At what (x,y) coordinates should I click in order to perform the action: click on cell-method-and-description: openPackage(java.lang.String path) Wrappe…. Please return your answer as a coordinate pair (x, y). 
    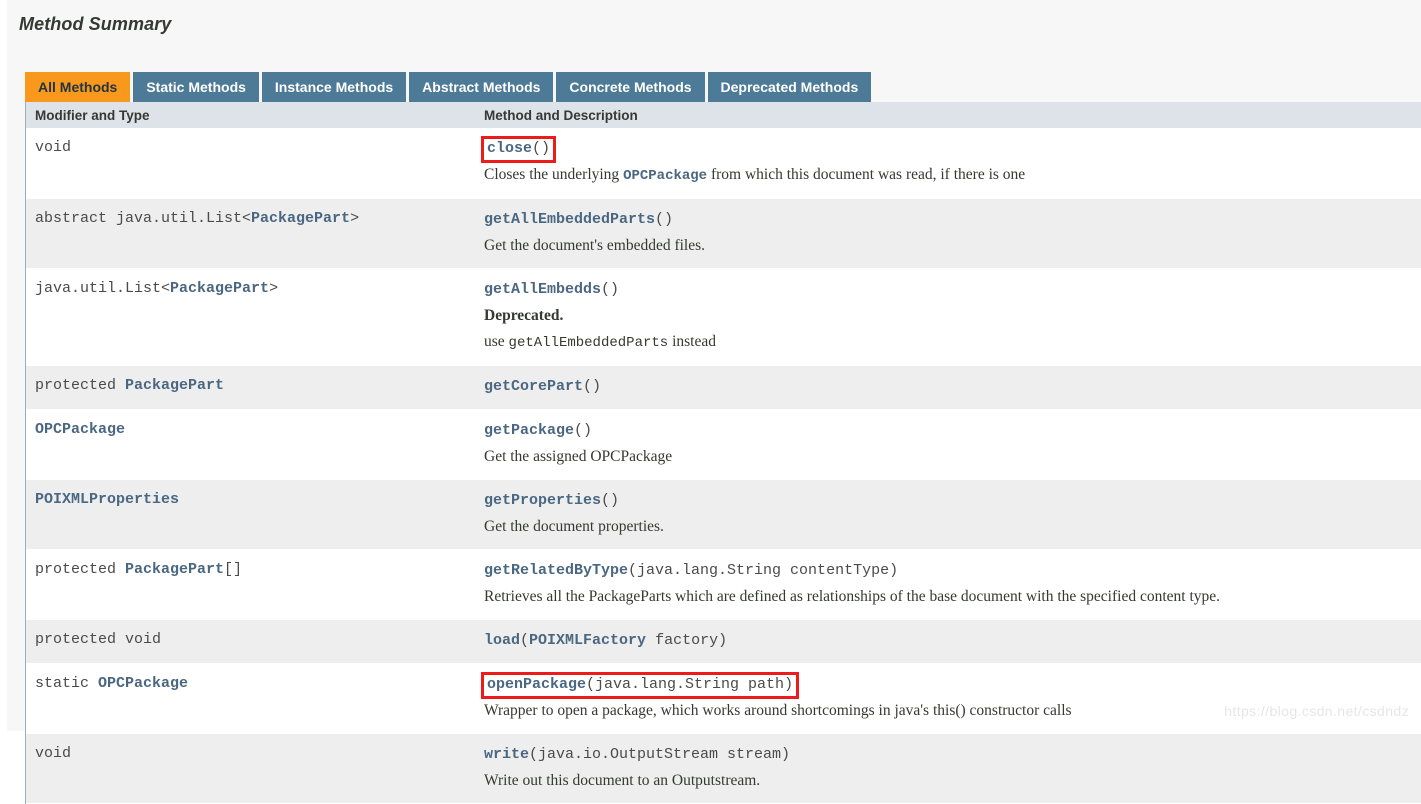
    Looking at the image, I should click on (951, 698).